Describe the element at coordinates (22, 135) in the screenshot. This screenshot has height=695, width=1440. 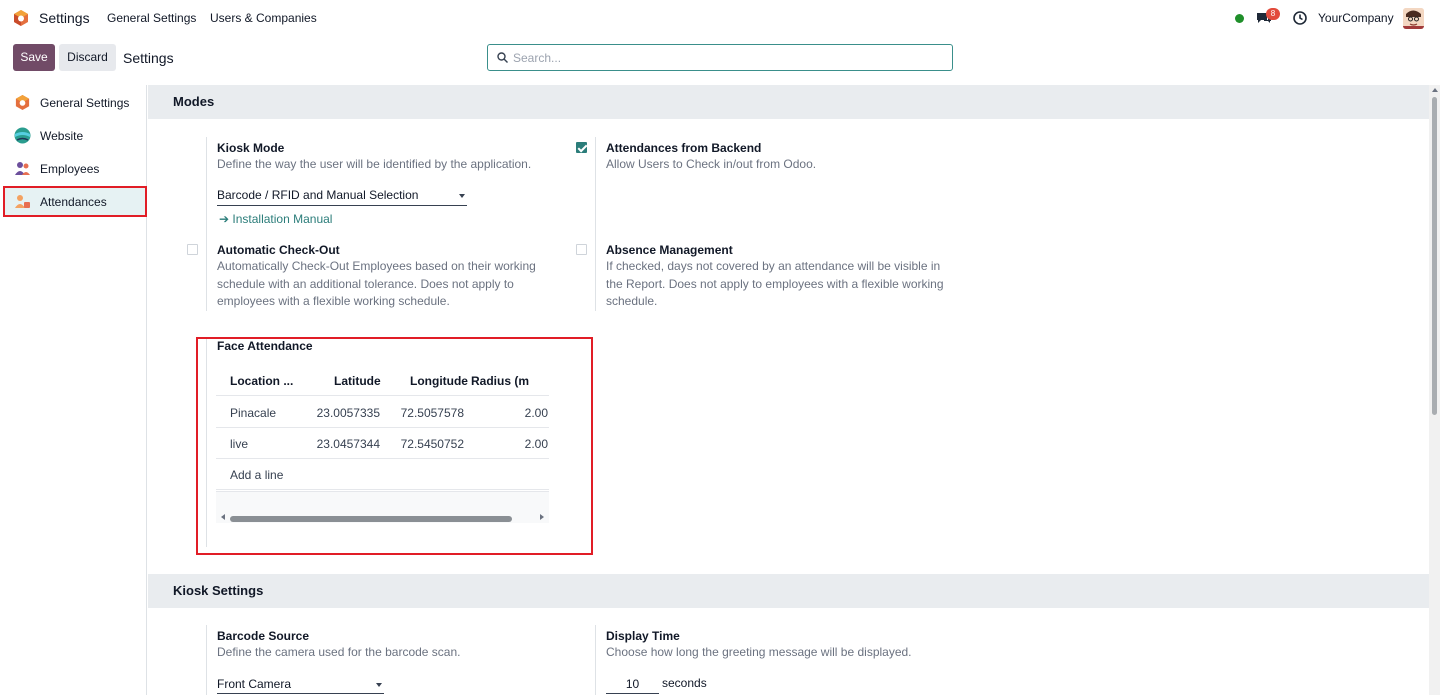
I see `website-icon` at that location.